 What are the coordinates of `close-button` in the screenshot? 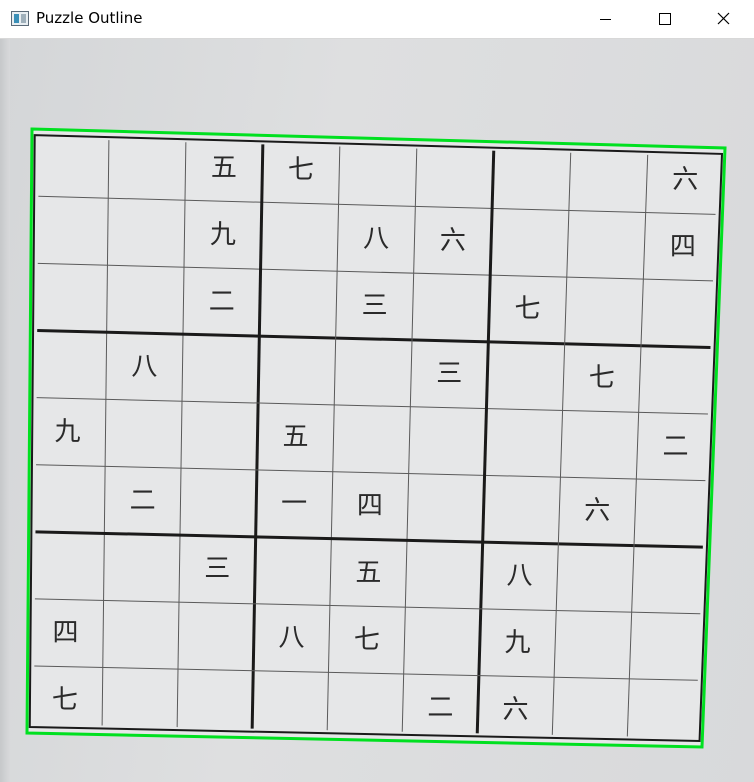 It's located at (725, 19).